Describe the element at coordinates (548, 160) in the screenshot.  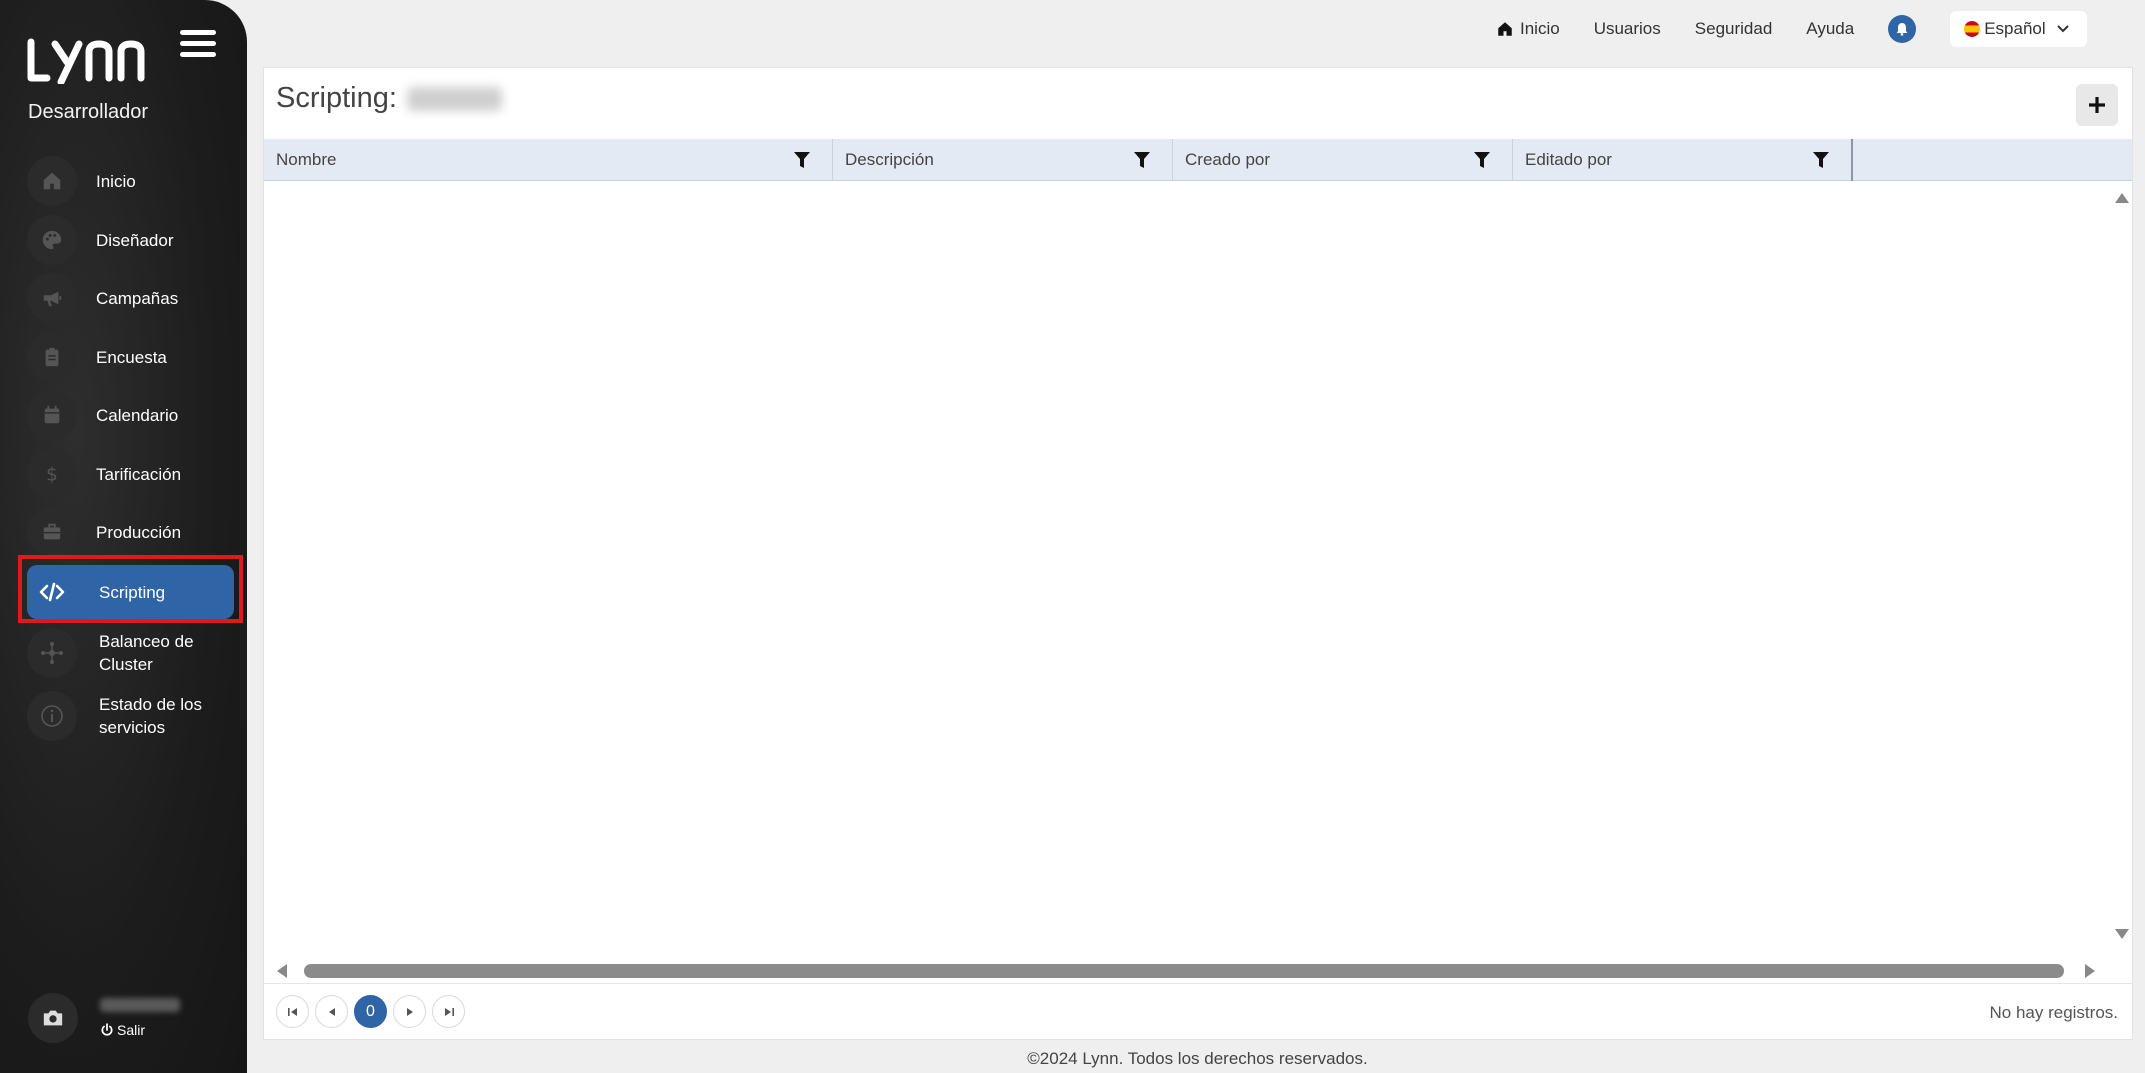
I see `column-header-nombre: Nombre` at that location.